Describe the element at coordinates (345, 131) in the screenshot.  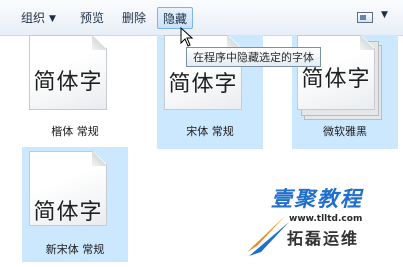
I see `font-name-label: 微软雅黑` at that location.